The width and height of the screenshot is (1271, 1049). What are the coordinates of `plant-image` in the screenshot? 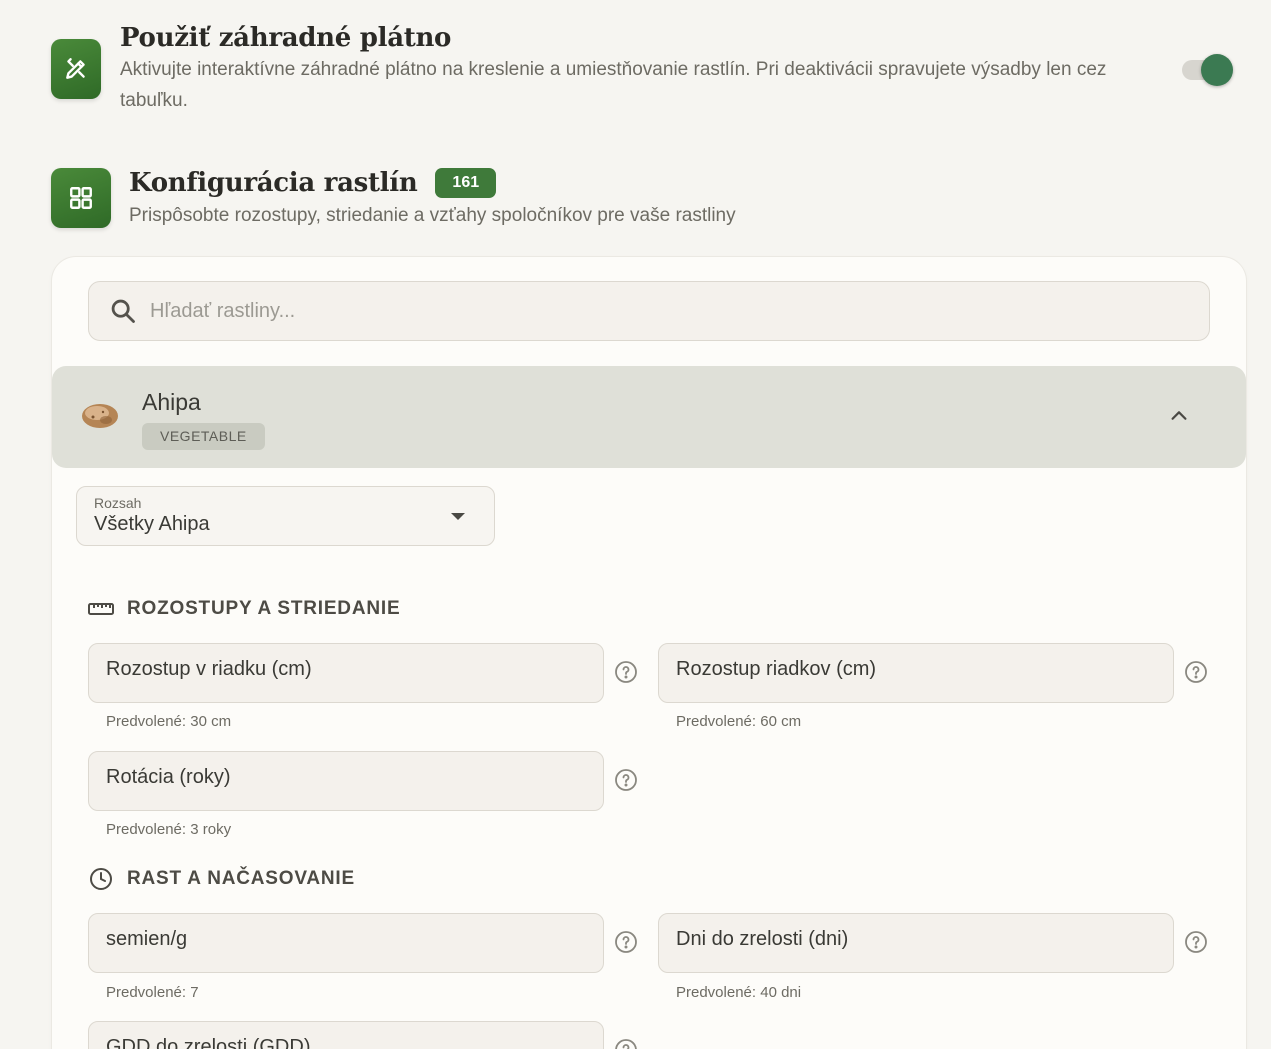 It's located at (100, 416).